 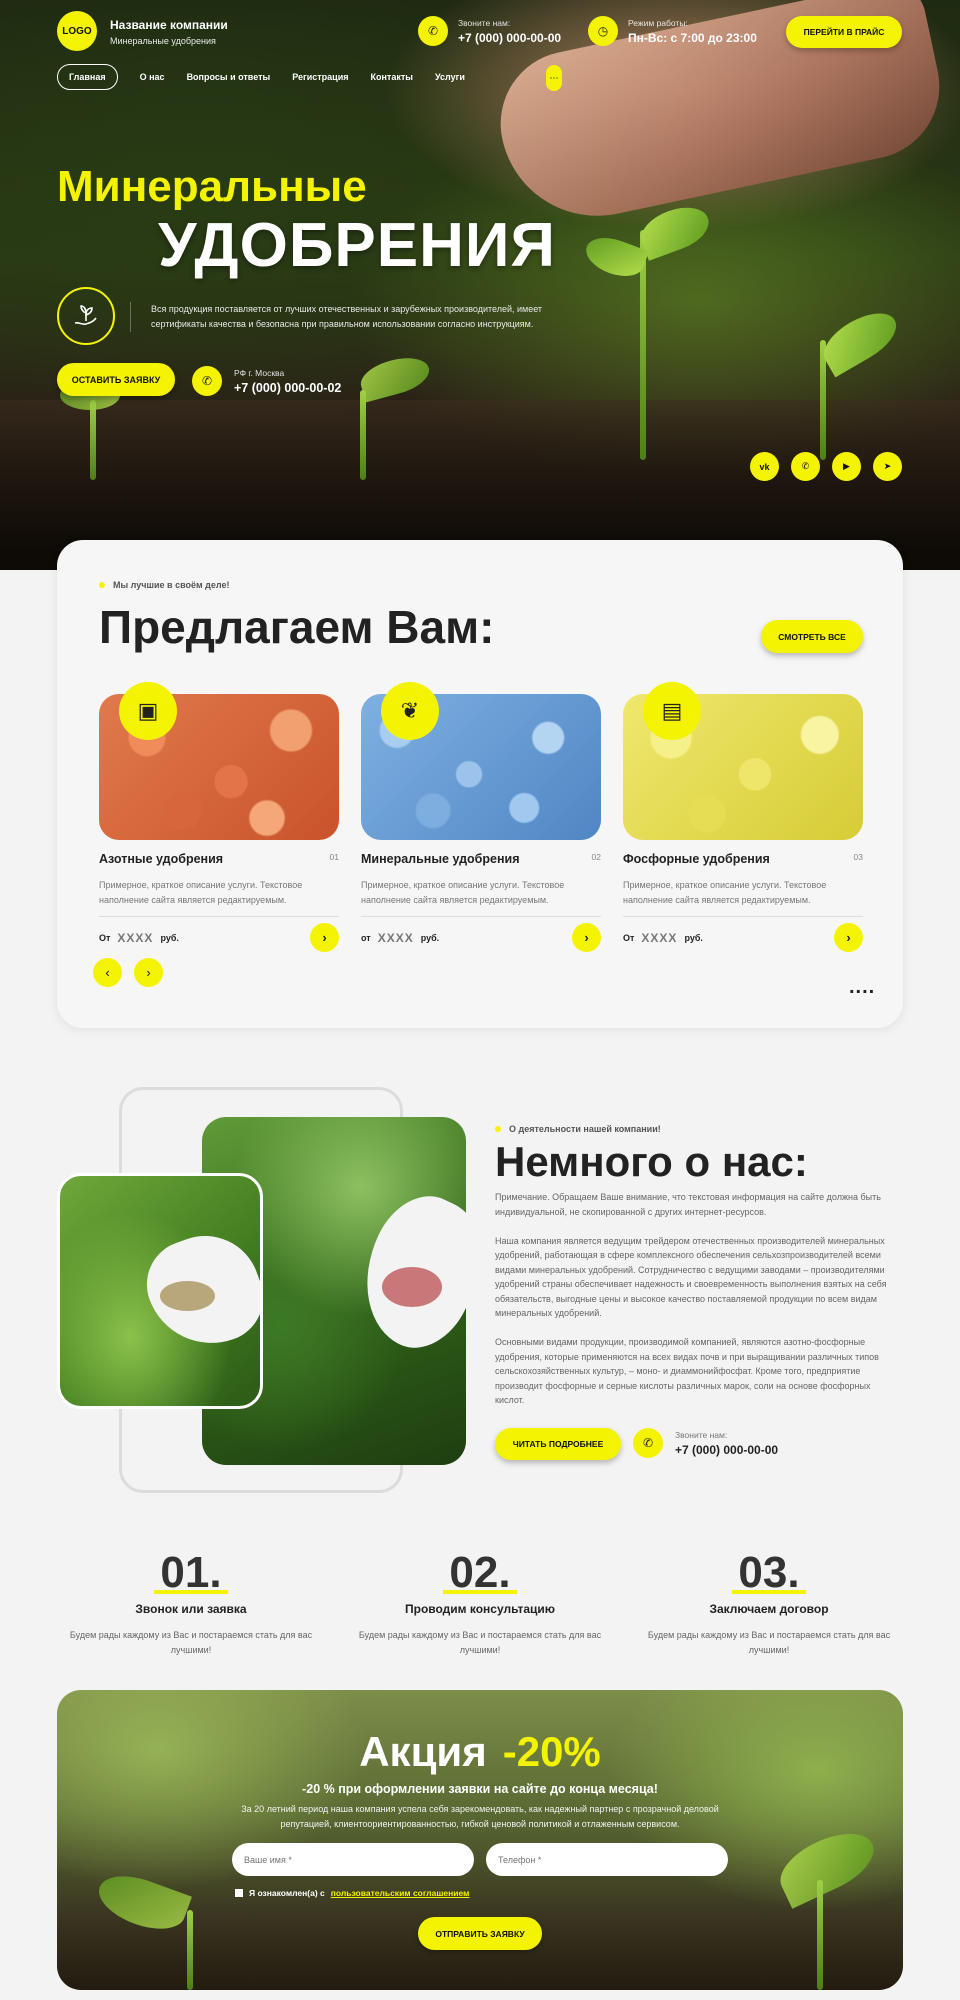 What do you see at coordinates (169, 32) in the screenshot?
I see `company-block: Название компании Минеральные удобрения` at bounding box center [169, 32].